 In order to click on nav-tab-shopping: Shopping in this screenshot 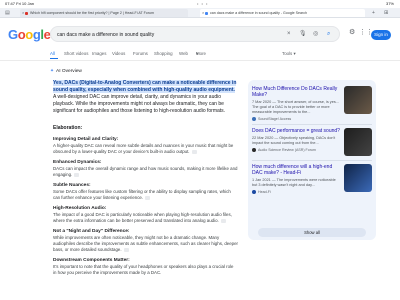, I will do `click(163, 54)`.